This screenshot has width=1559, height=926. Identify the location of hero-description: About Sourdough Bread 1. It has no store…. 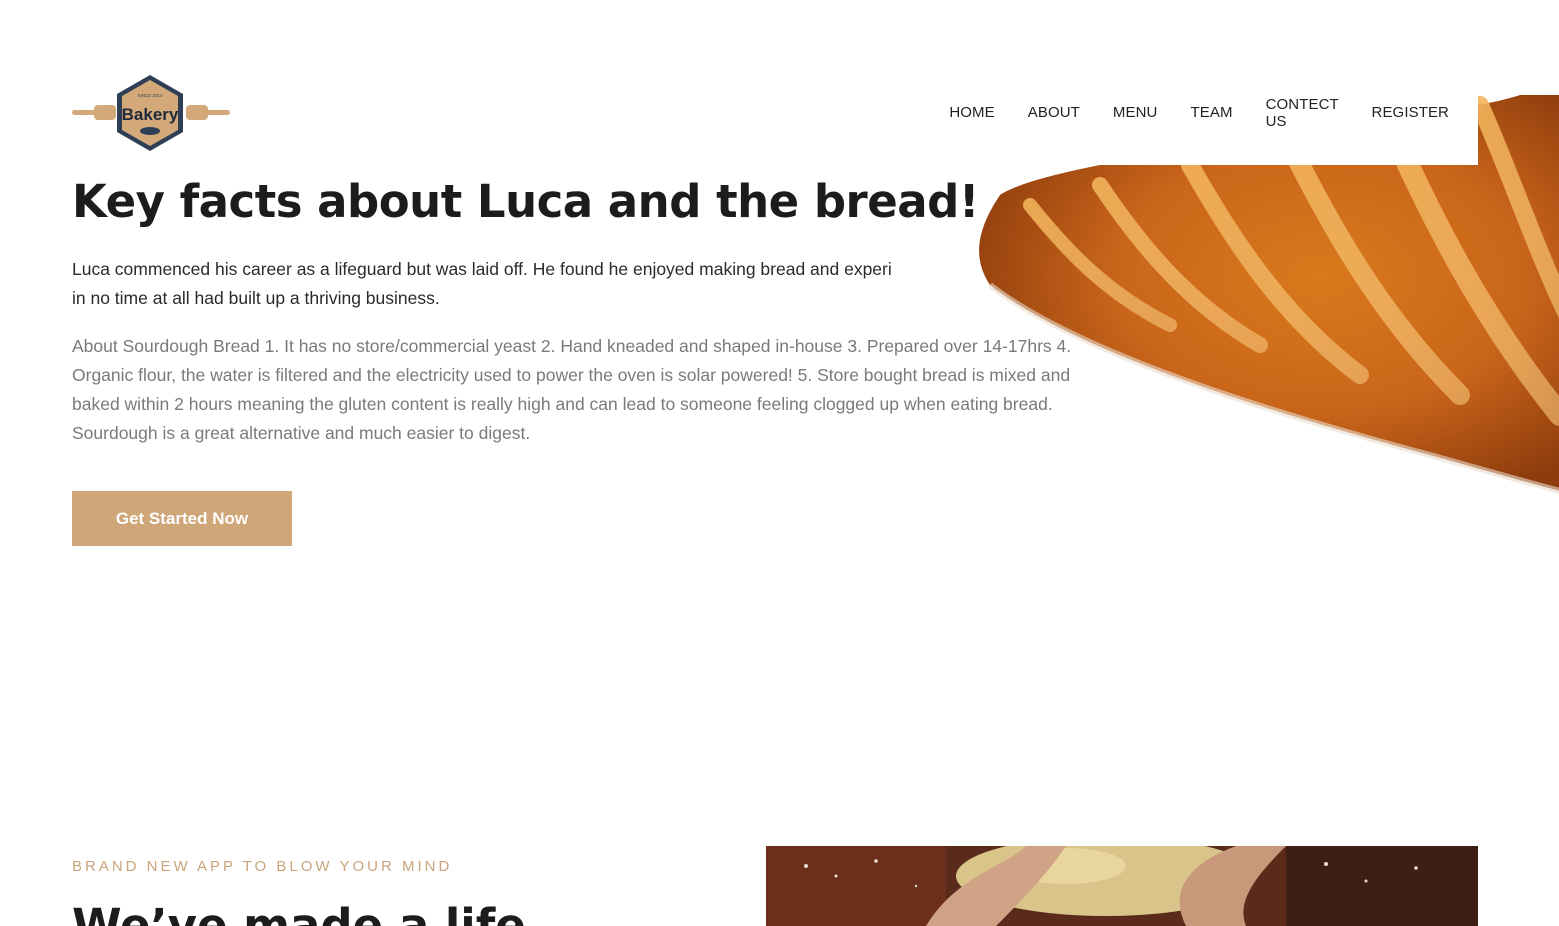
(572, 389).